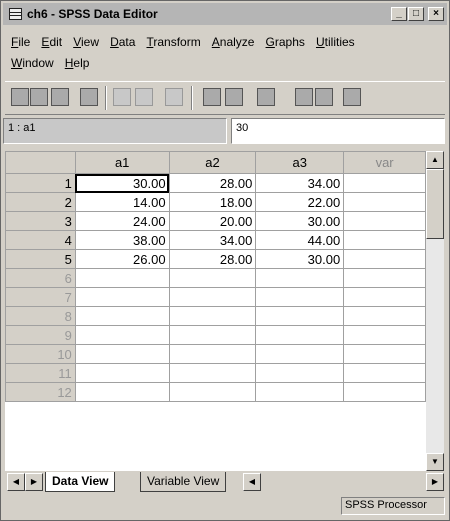  Describe the element at coordinates (122, 202) in the screenshot. I see `data-cell: 14.00` at that location.